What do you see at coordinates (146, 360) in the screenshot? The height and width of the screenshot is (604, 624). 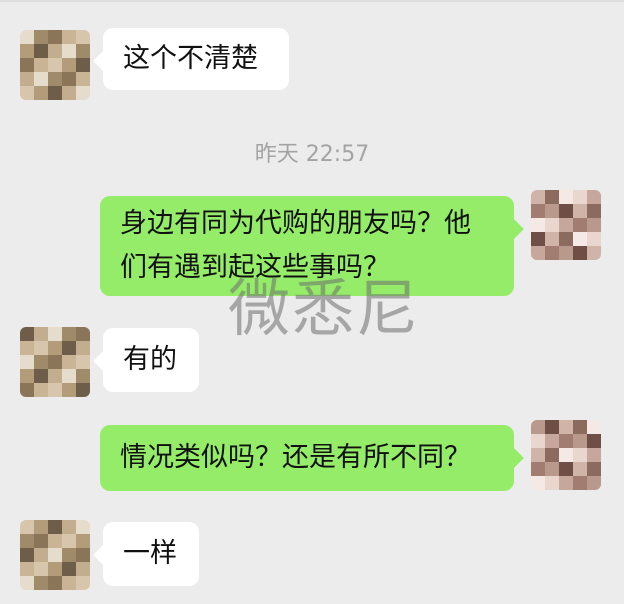 I see `message-bubble-incoming: 有的` at bounding box center [146, 360].